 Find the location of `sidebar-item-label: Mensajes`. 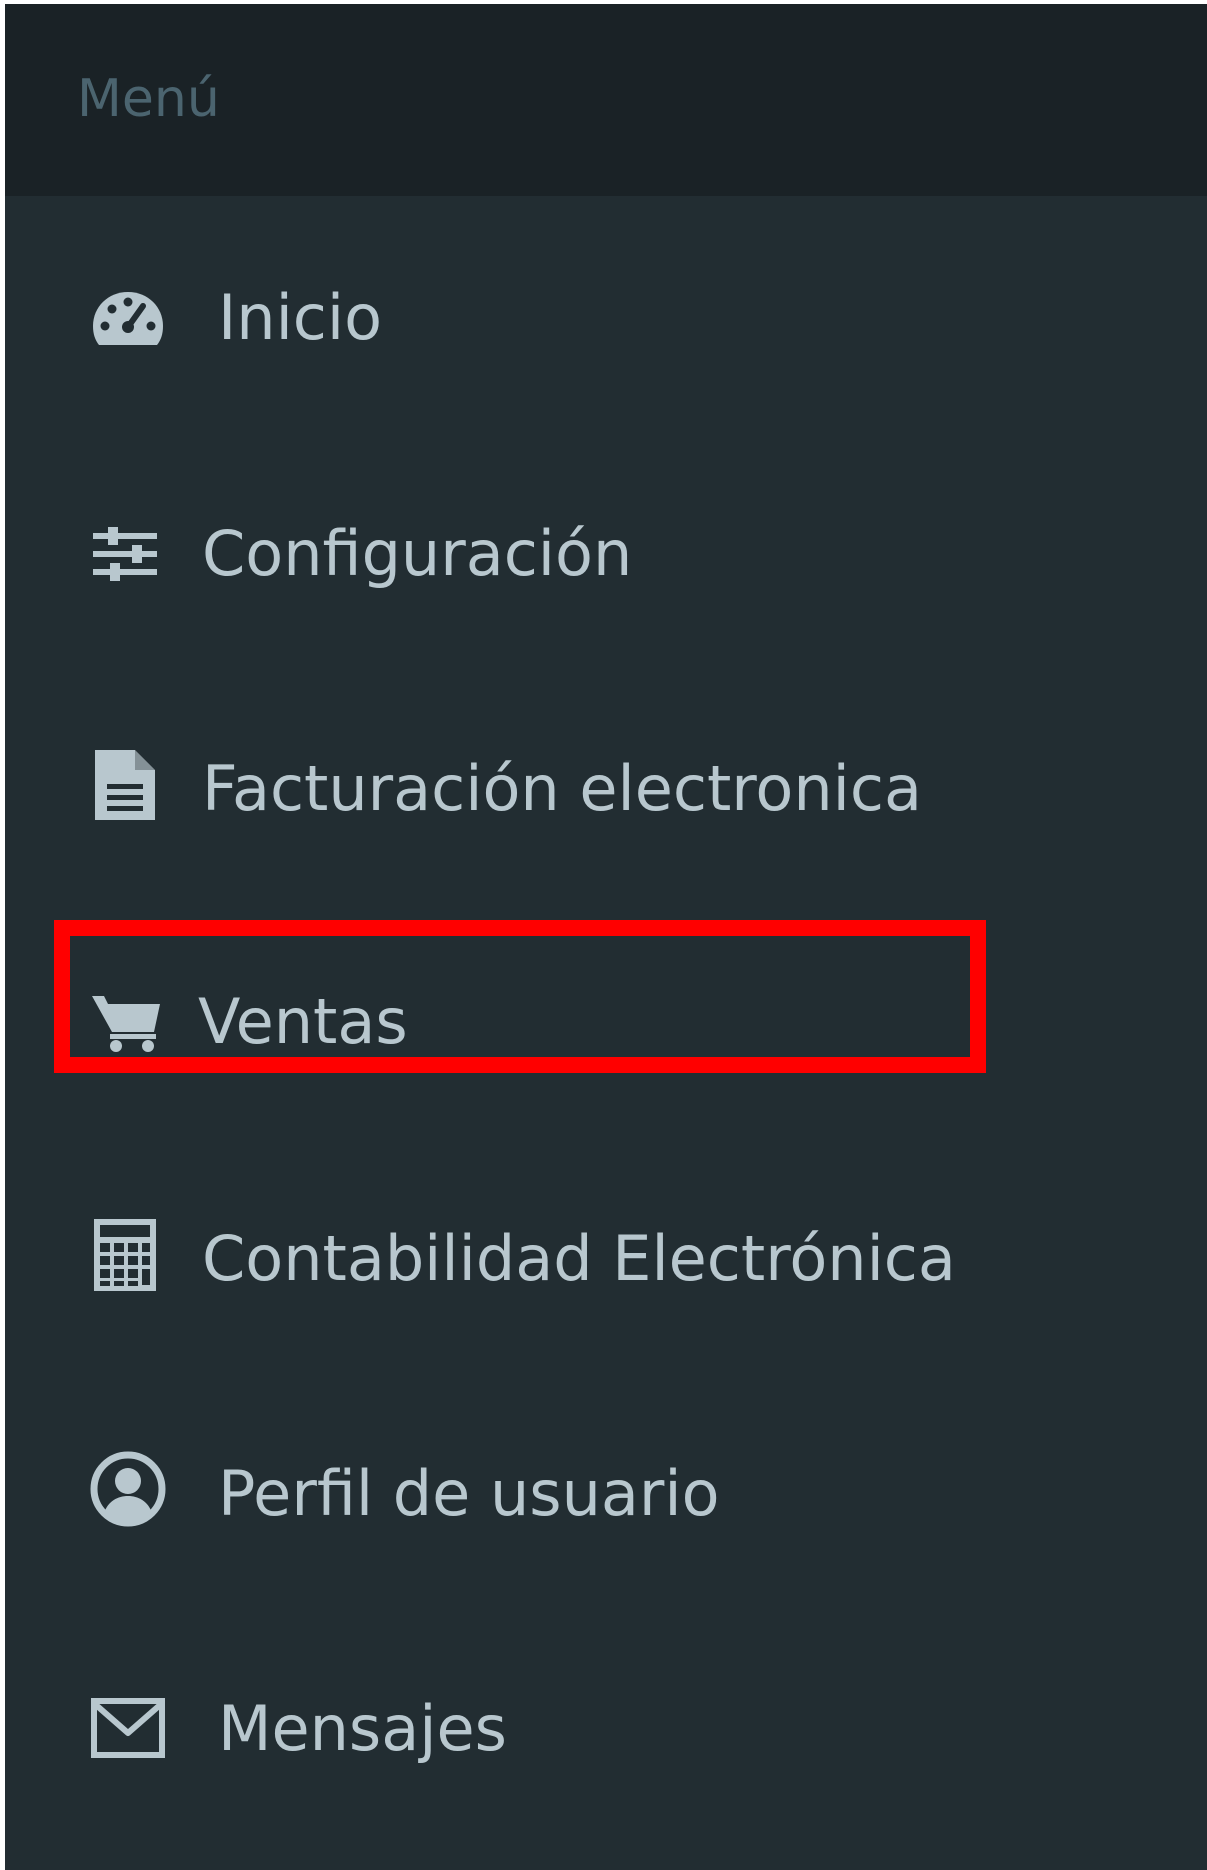

sidebar-item-label: Mensajes is located at coordinates (362, 1728).